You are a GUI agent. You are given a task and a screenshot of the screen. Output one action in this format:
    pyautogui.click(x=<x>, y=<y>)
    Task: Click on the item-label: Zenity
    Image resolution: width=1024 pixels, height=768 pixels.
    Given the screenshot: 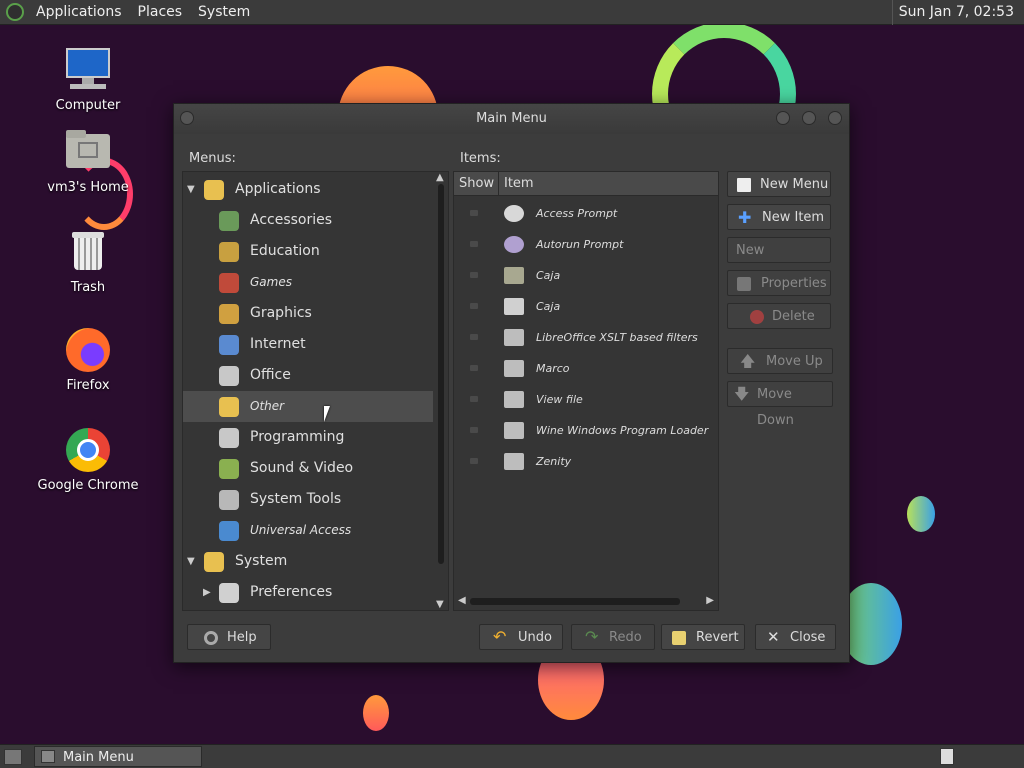 What is the action you would take?
    pyautogui.click(x=554, y=461)
    